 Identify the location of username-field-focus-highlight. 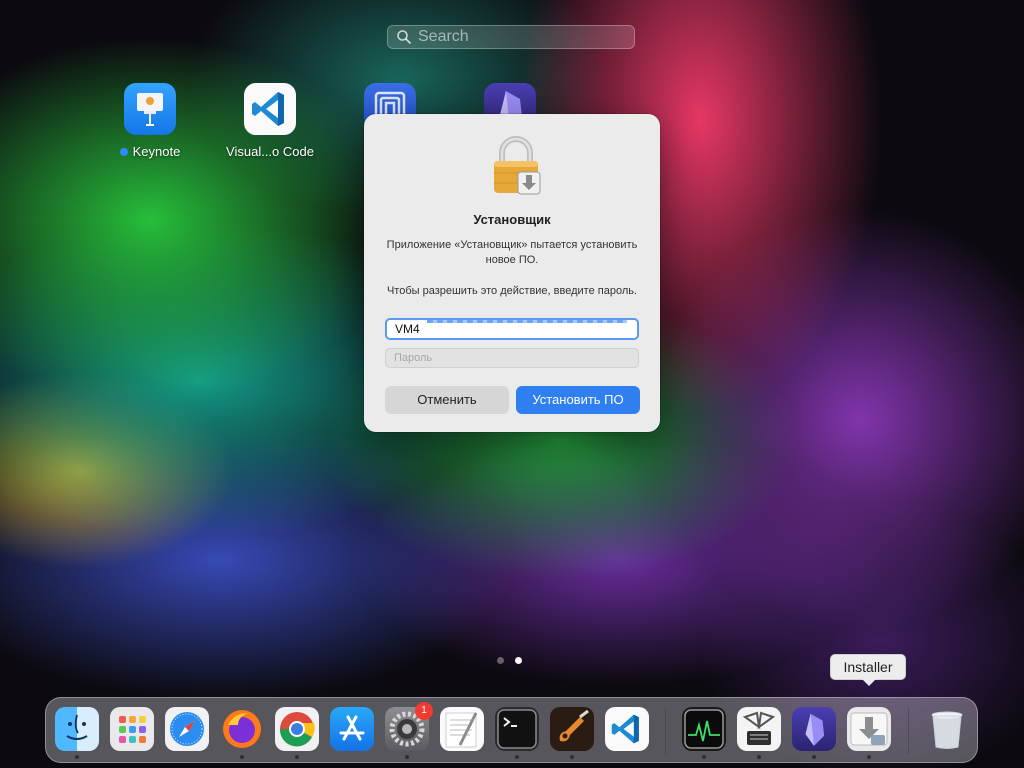
(527, 321).